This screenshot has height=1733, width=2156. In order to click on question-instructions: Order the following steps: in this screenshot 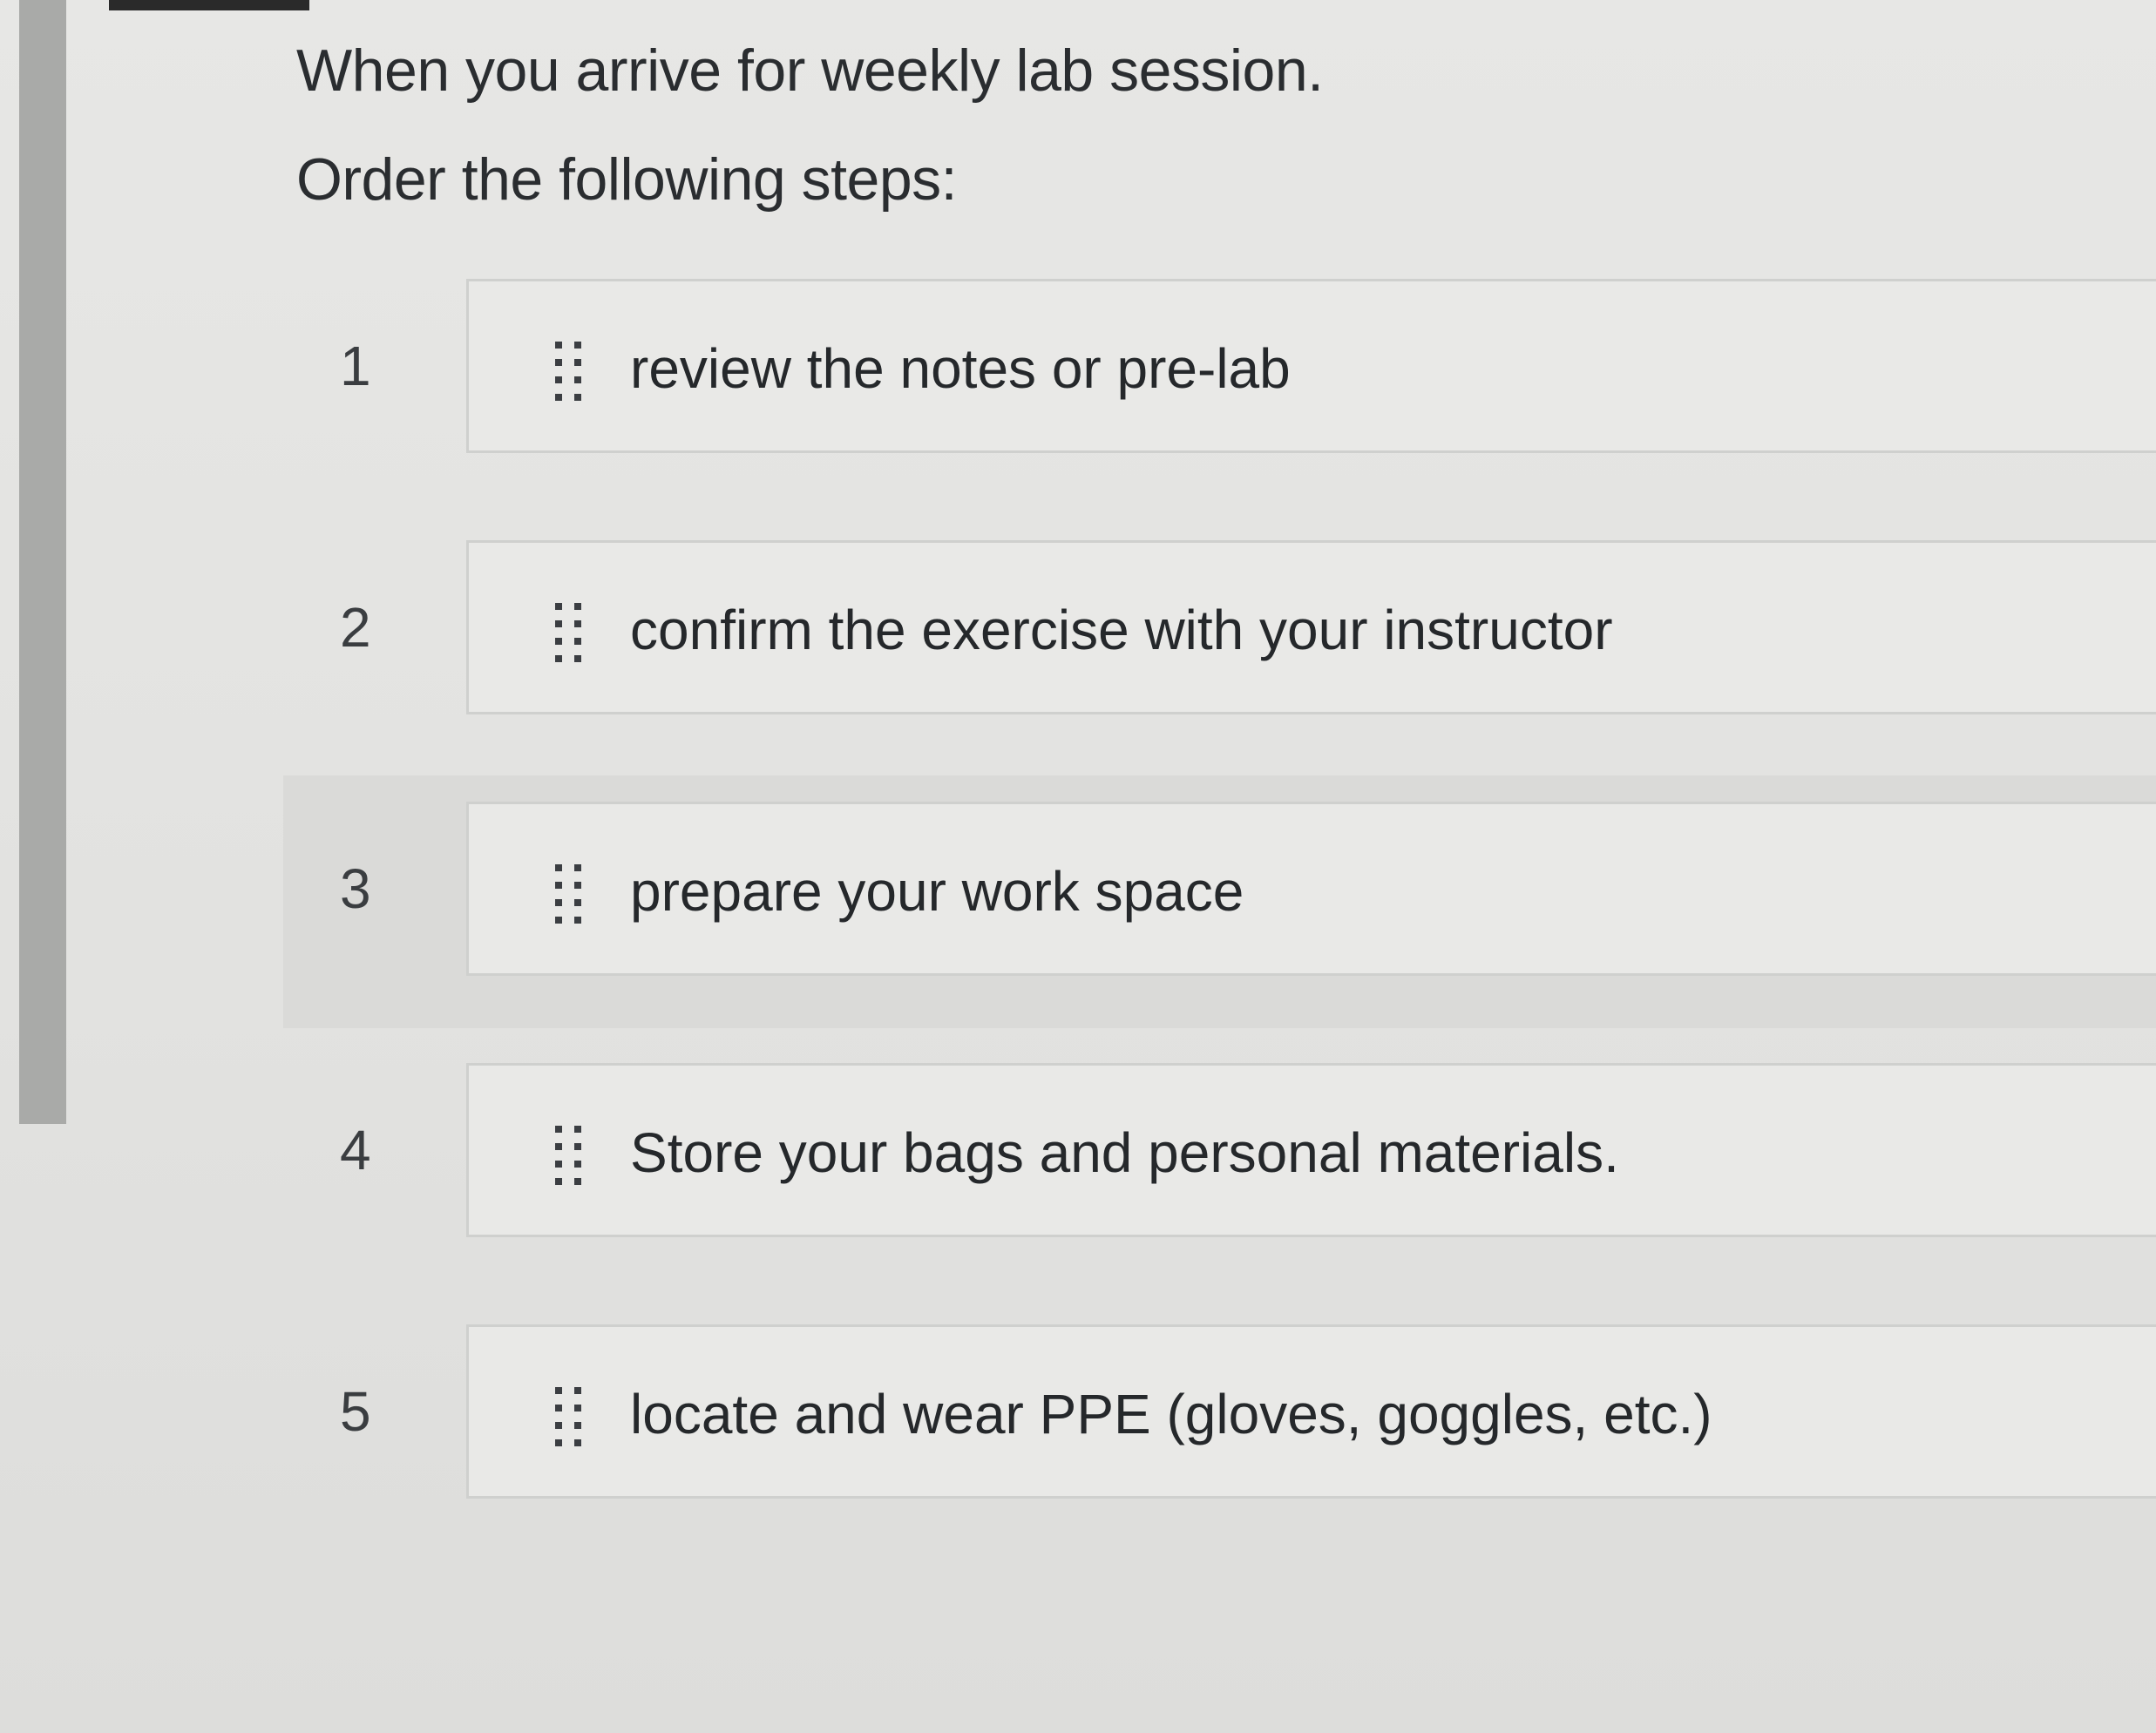, I will do `click(627, 179)`.